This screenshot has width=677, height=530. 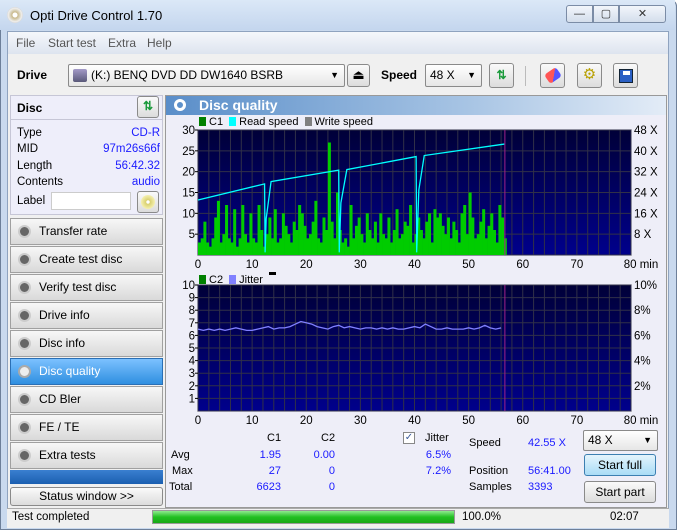 What do you see at coordinates (642, 311) in the screenshot?
I see `y2-tick-label: 8%` at bounding box center [642, 311].